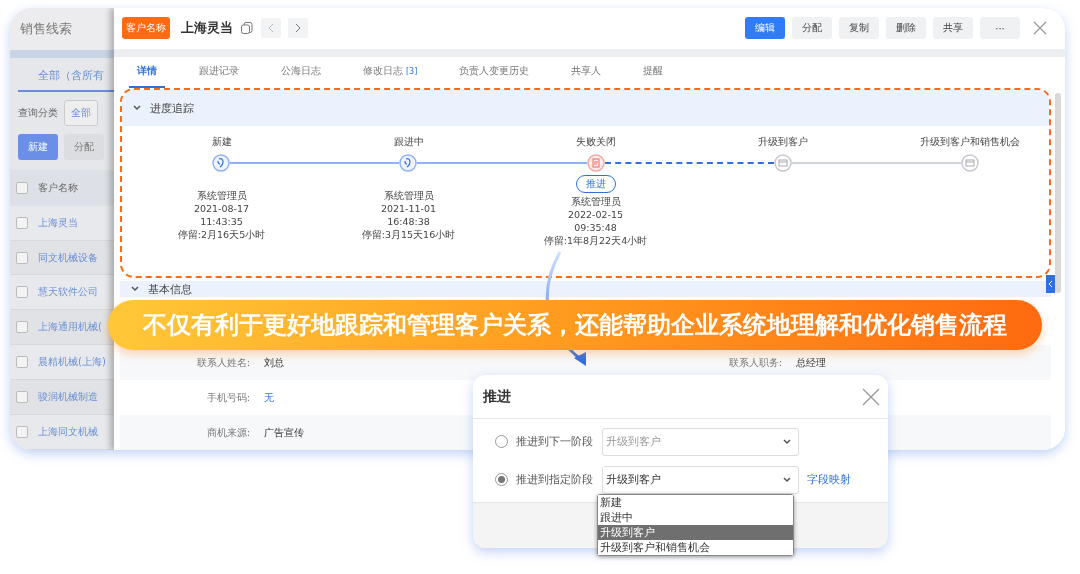 This screenshot has width=1080, height=574. What do you see at coordinates (207, 28) in the screenshot?
I see `record-name: 上海灵当` at bounding box center [207, 28].